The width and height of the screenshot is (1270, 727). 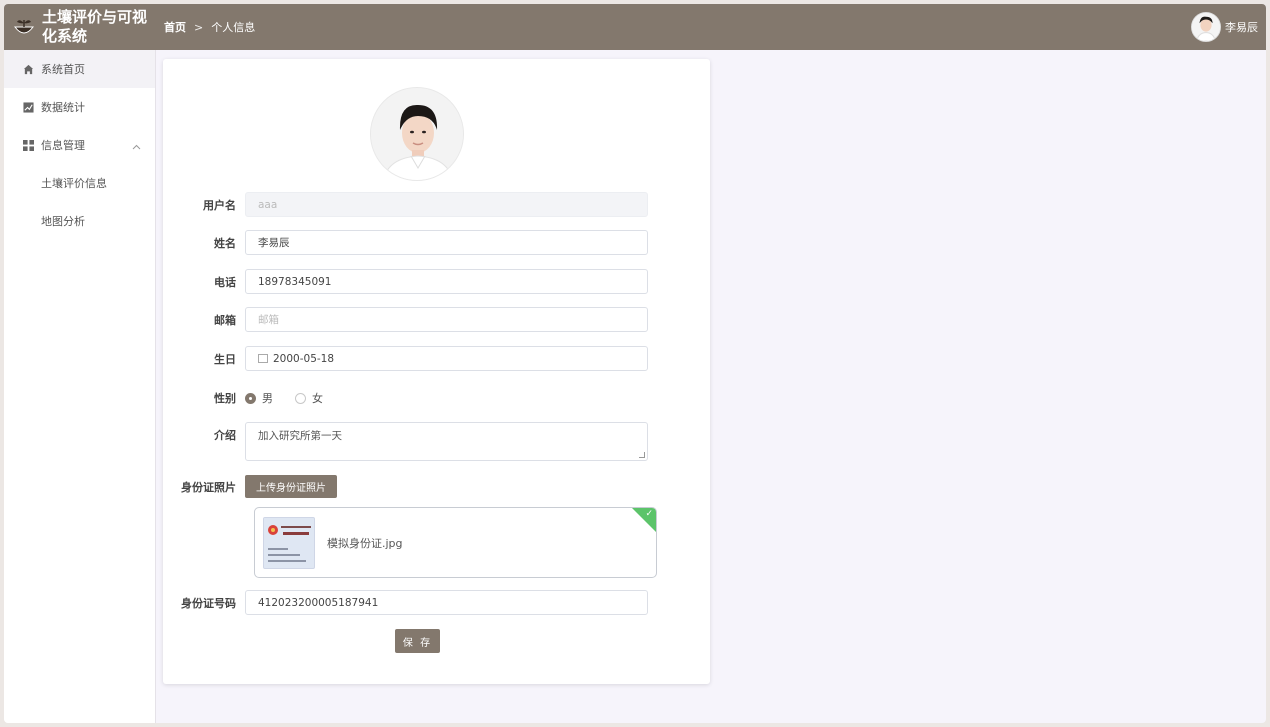 What do you see at coordinates (317, 398) in the screenshot?
I see `gender-option-label: 女` at bounding box center [317, 398].